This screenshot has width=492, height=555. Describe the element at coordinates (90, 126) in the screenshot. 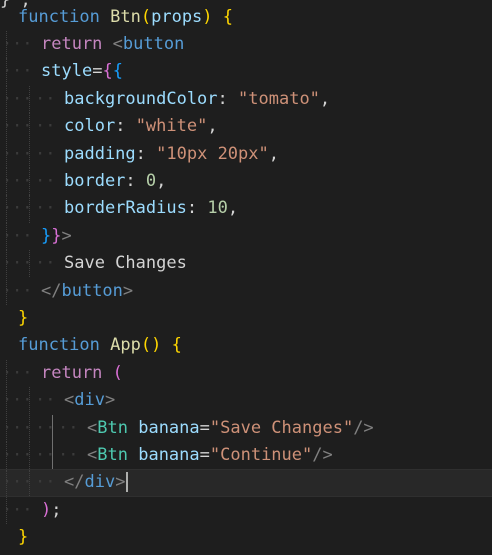

I see `code-token: color` at that location.